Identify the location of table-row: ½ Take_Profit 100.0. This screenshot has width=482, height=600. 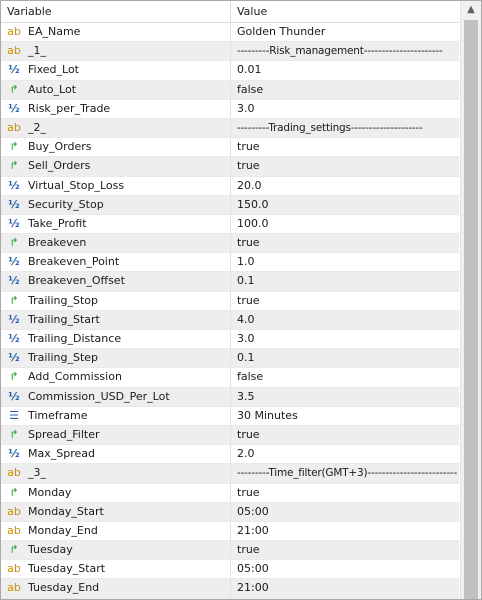
(230, 224).